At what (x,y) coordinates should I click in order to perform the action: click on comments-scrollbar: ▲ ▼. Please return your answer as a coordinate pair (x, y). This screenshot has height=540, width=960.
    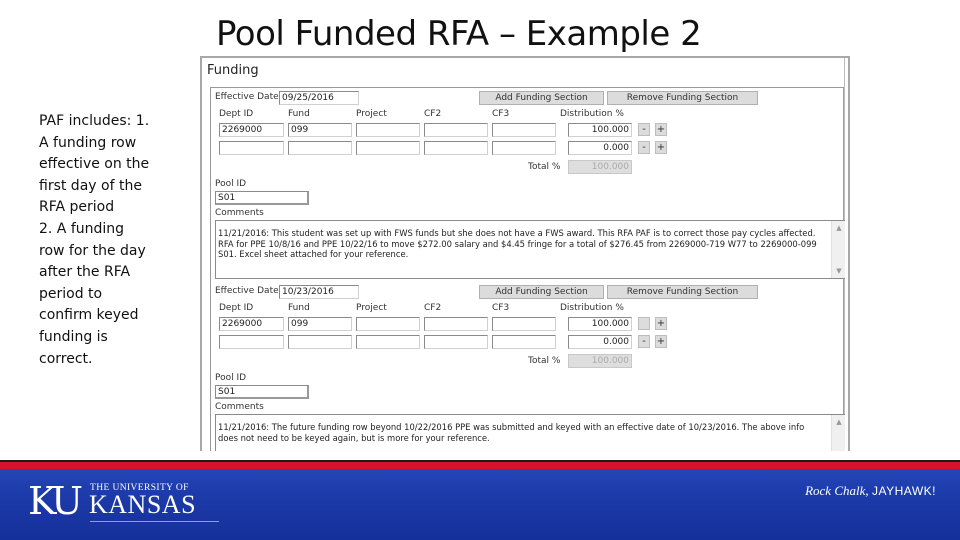
    Looking at the image, I should click on (838, 249).